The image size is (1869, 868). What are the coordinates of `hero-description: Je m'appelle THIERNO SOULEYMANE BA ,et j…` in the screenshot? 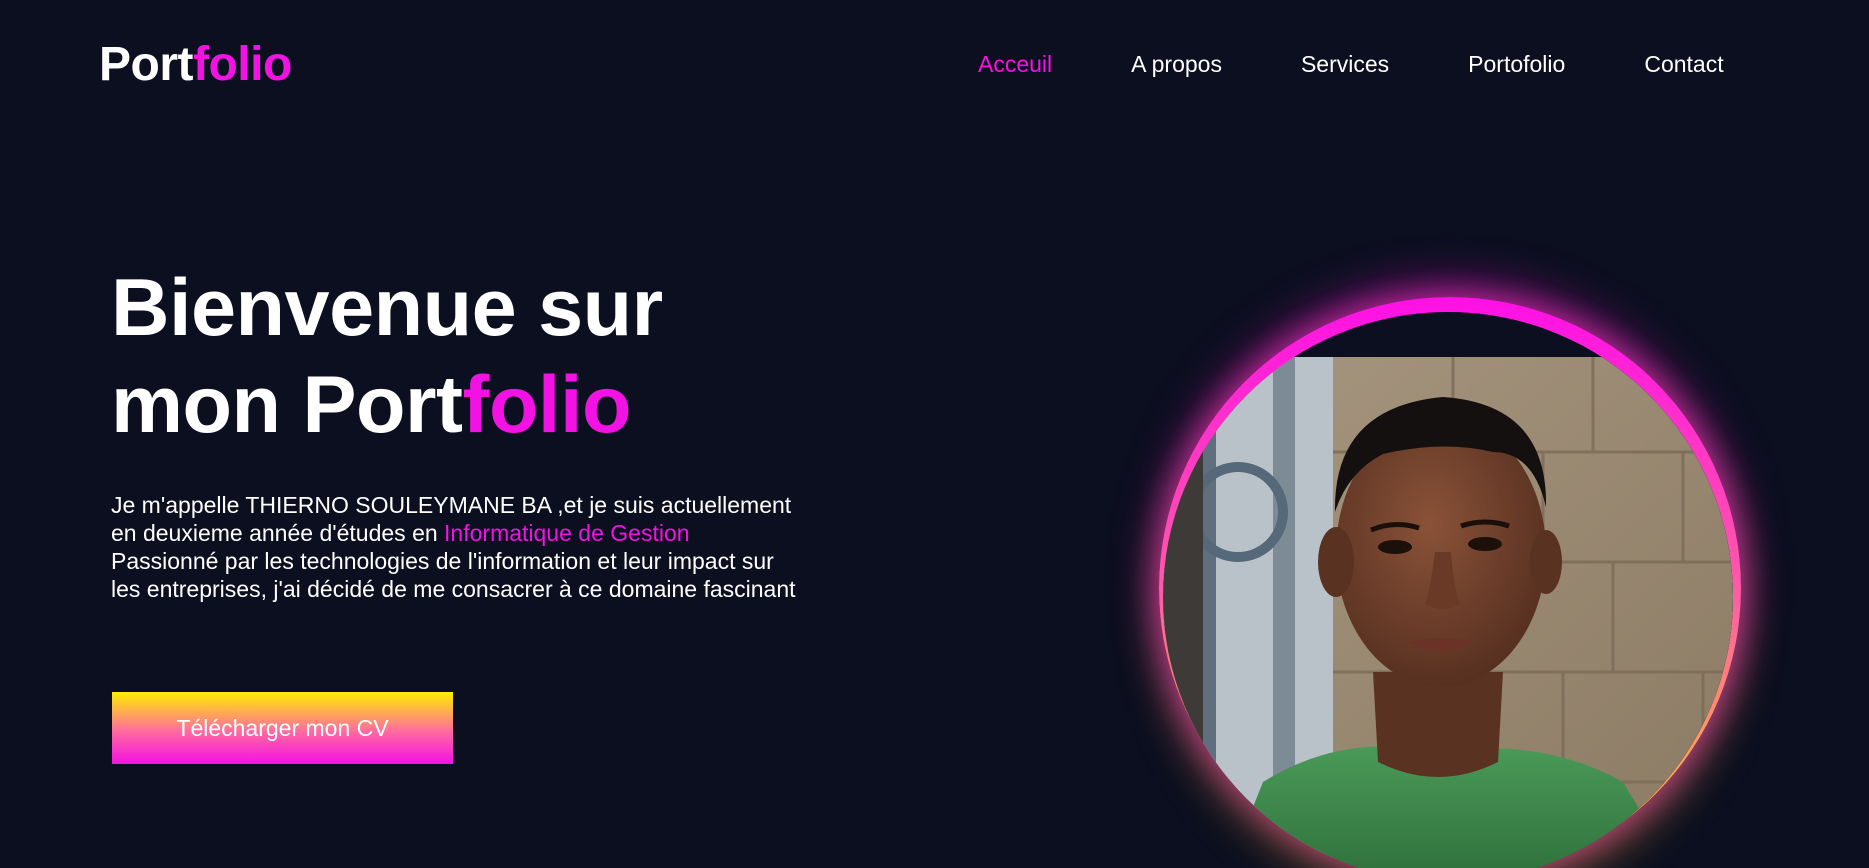 It's located at (456, 547).